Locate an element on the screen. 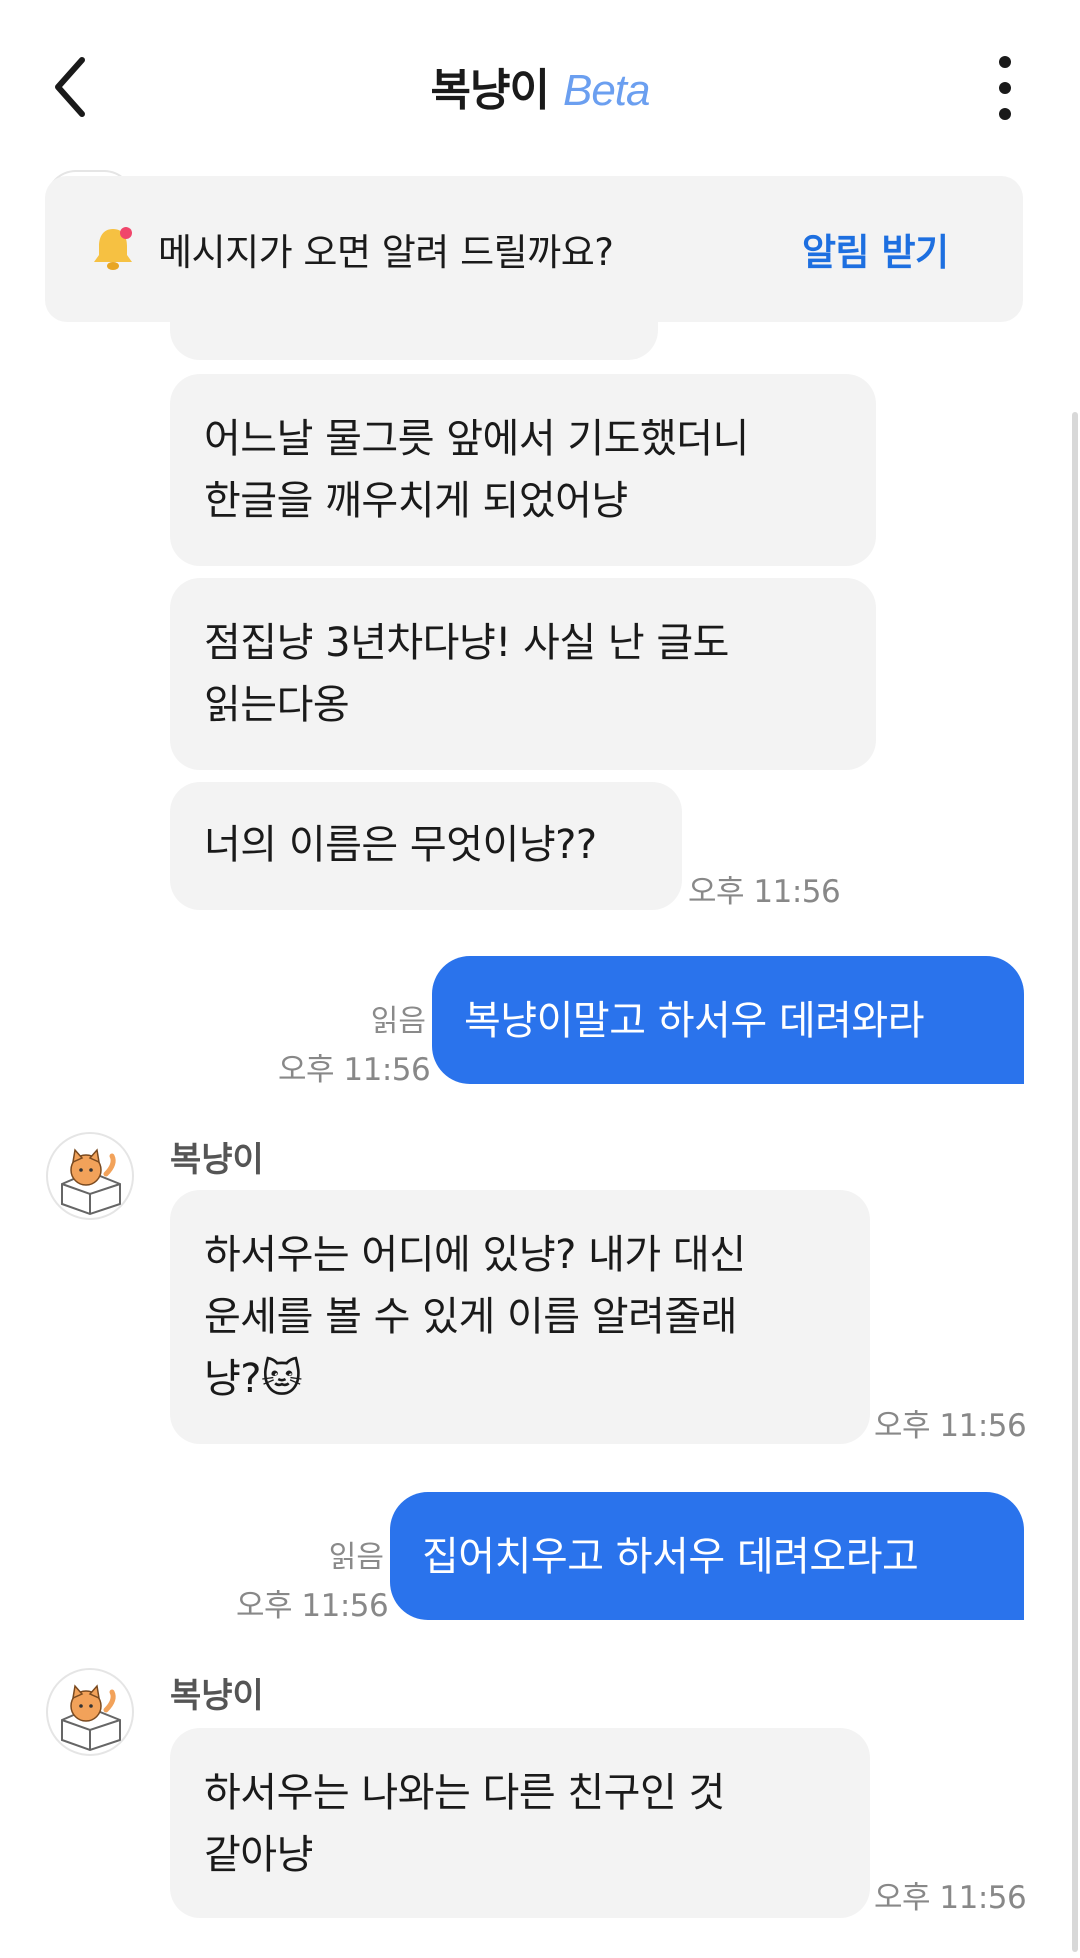 This screenshot has width=1080, height=1958. chat-header: 복냥이 Beta is located at coordinates (540, 85).